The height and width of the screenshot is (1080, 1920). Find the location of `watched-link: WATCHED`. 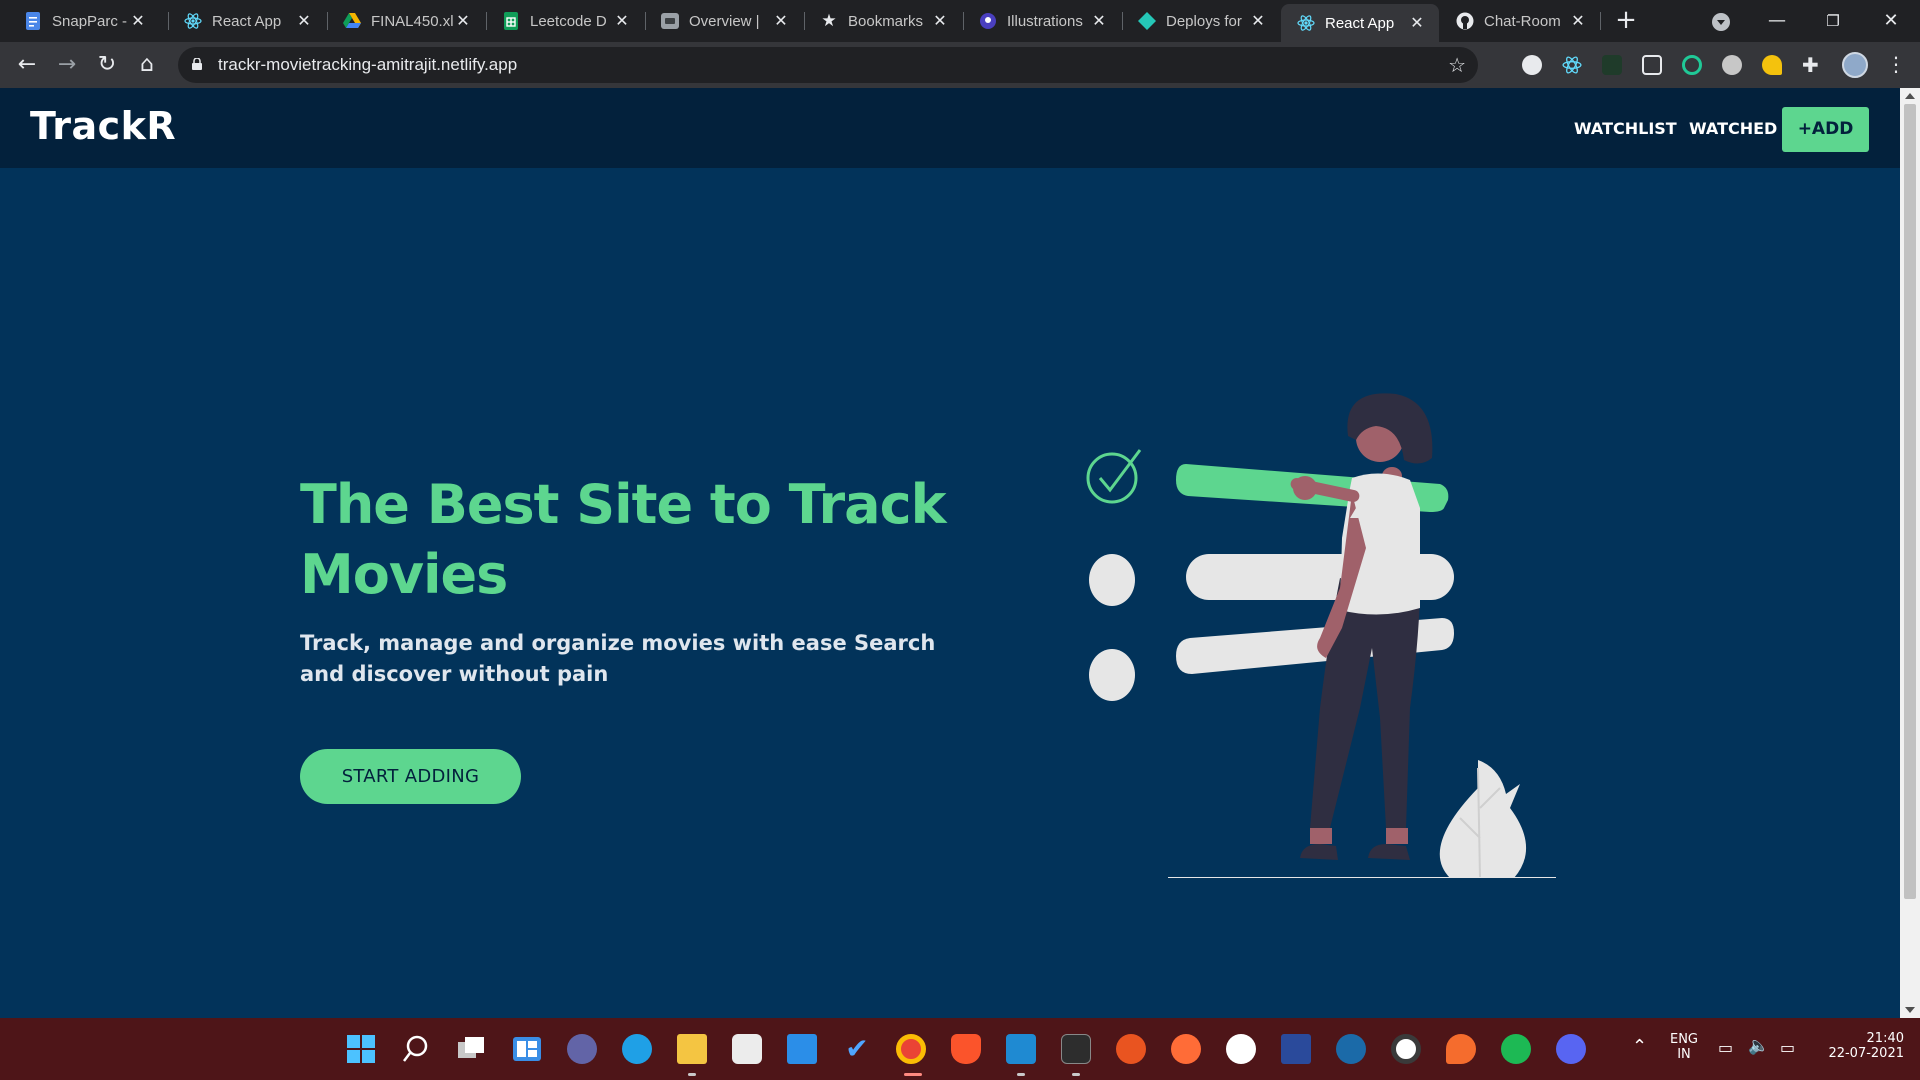

watched-link: WATCHED is located at coordinates (1733, 128).